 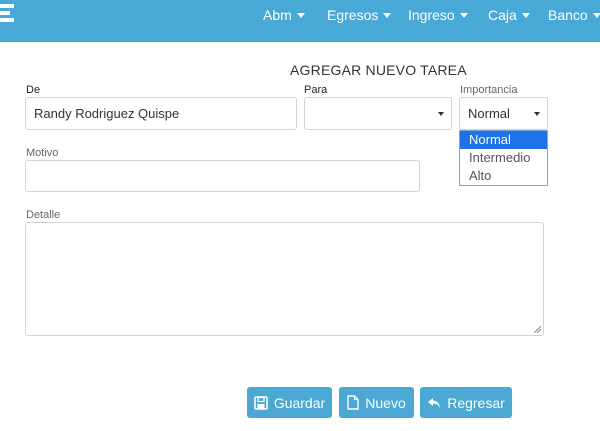 I want to click on guardar-button: Guardar, so click(x=289, y=402).